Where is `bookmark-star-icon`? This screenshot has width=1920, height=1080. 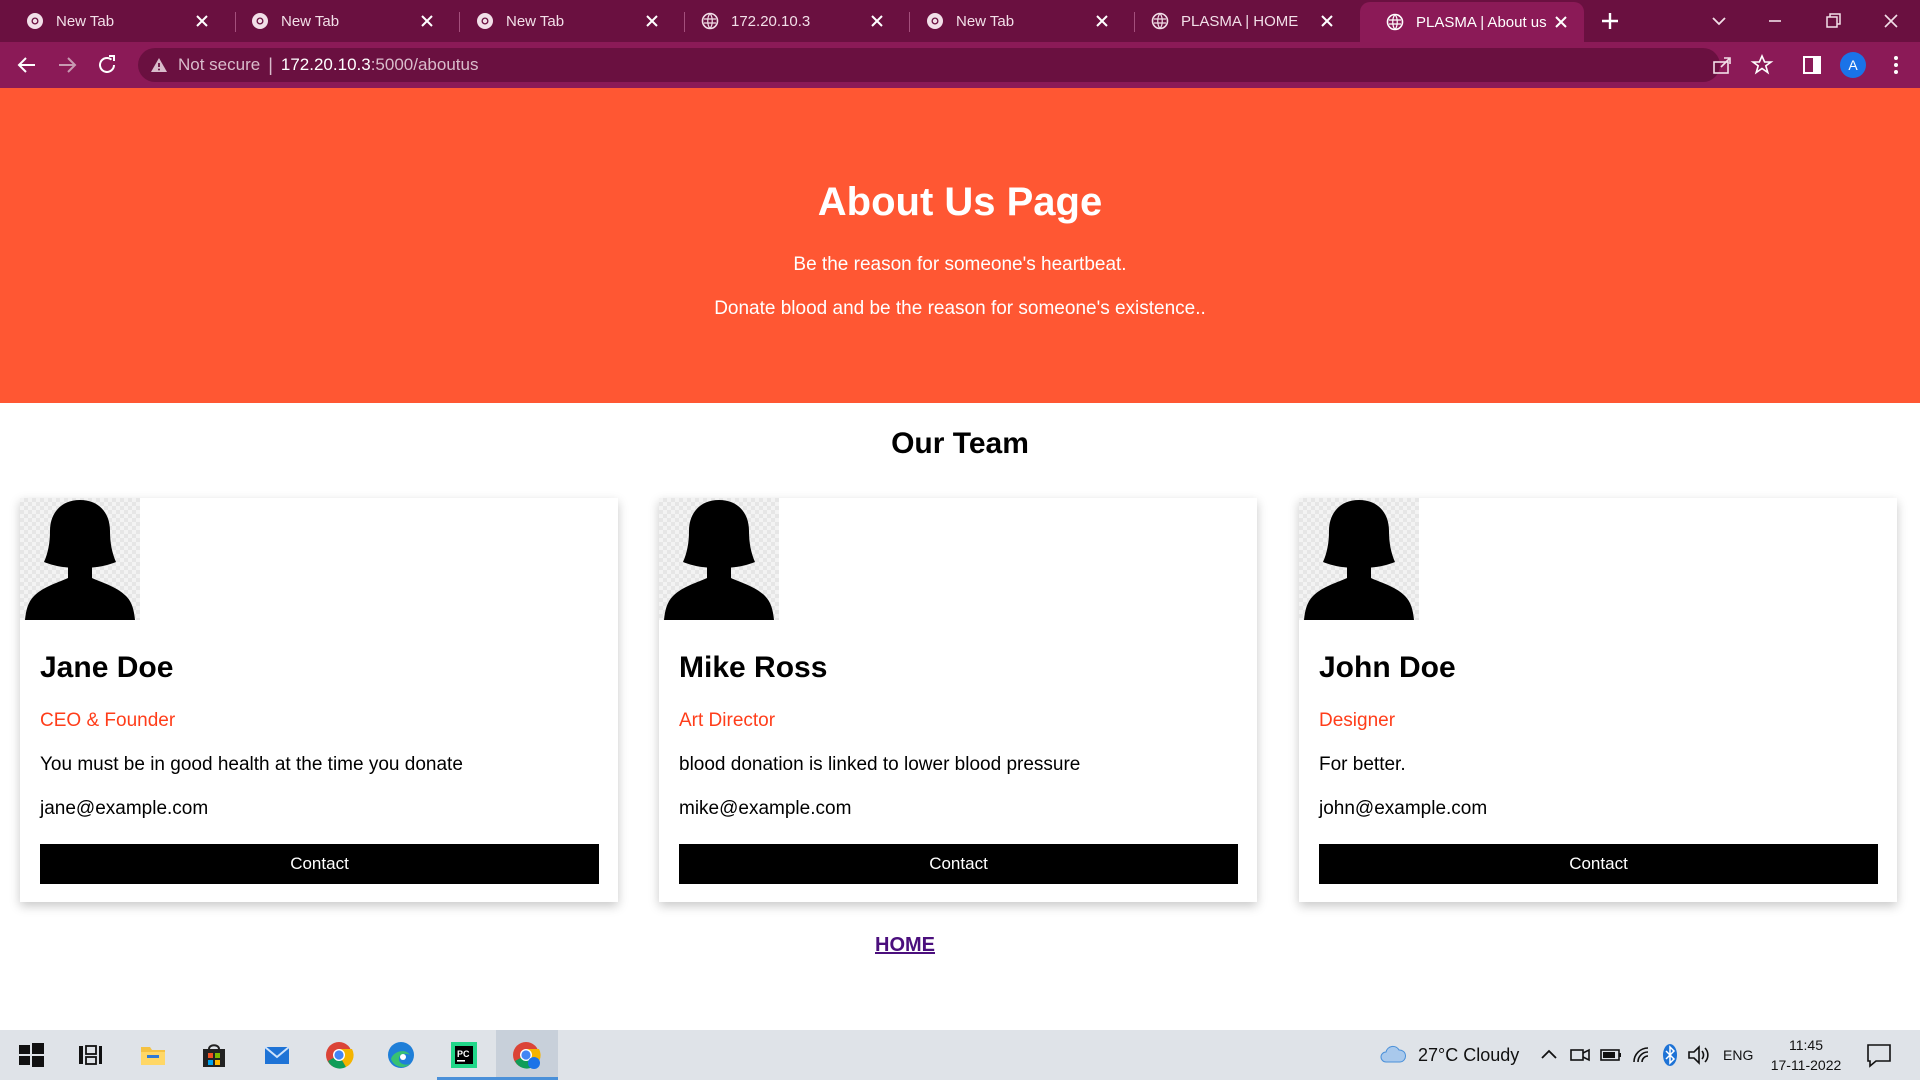 bookmark-star-icon is located at coordinates (1762, 65).